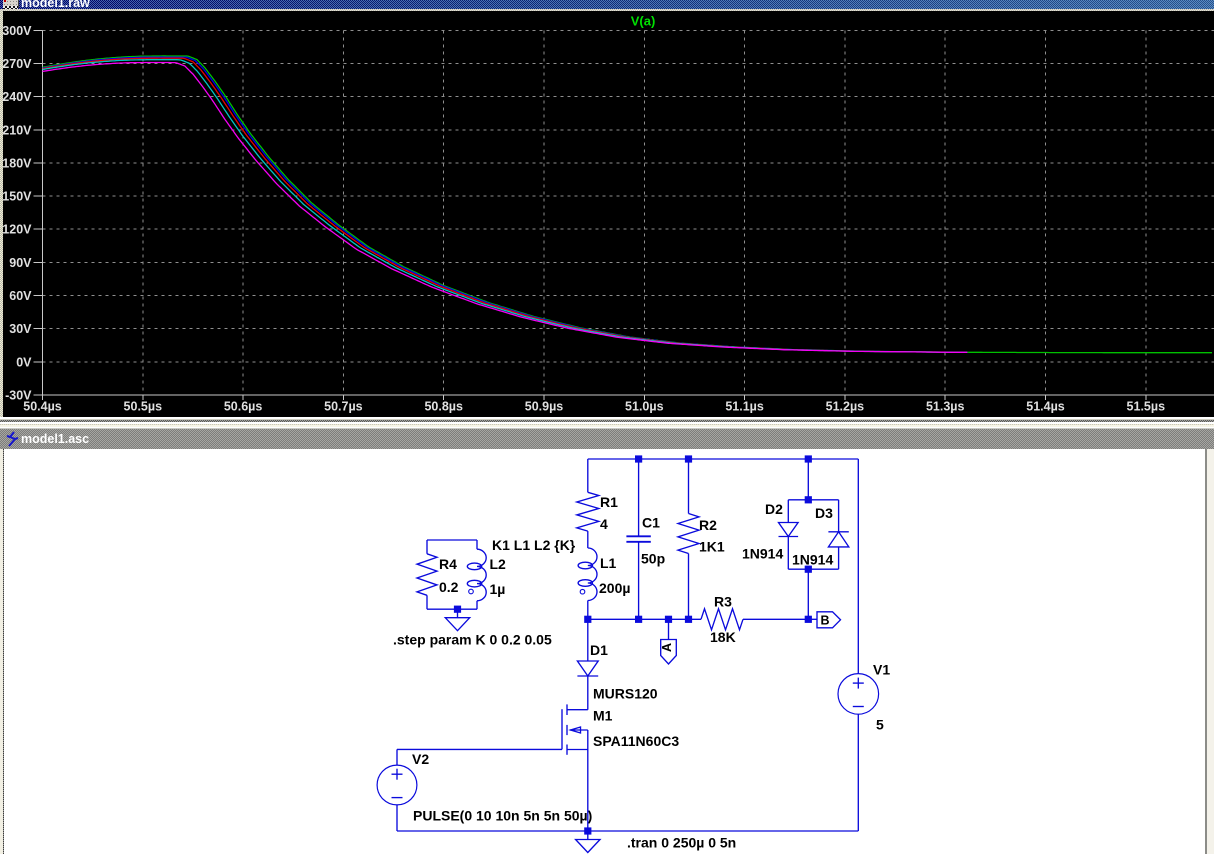  Describe the element at coordinates (708, 525) in the screenshot. I see `component-name: R2` at that location.